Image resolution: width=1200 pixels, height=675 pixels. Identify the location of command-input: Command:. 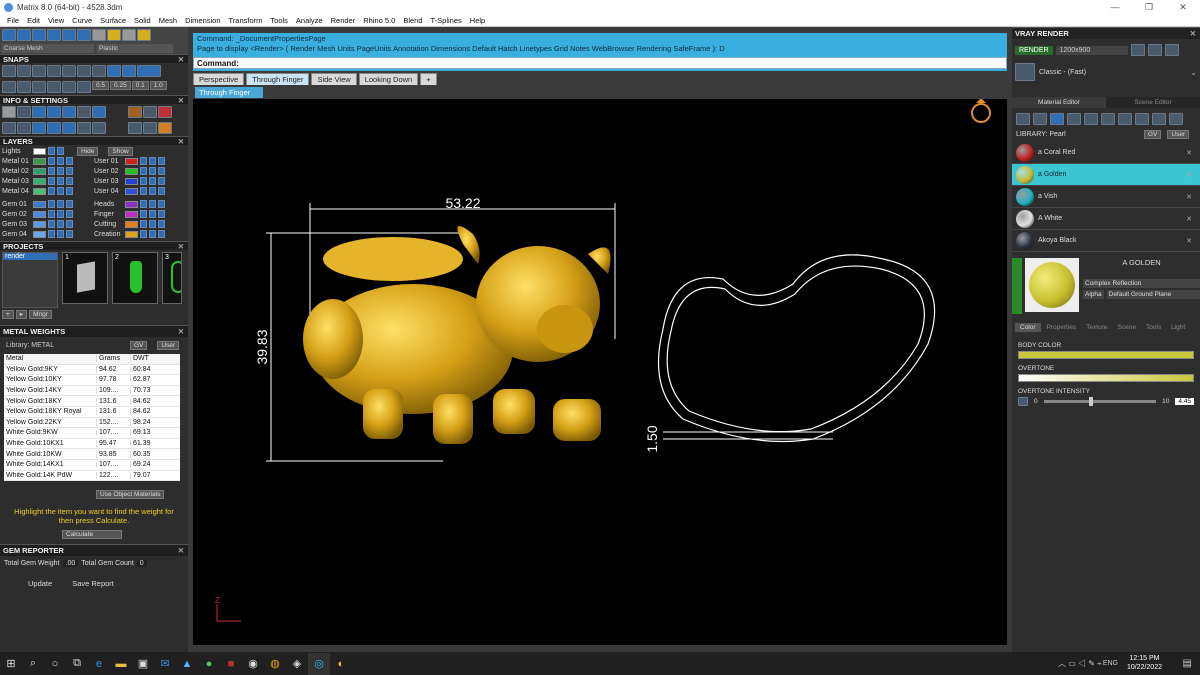
(600, 63).